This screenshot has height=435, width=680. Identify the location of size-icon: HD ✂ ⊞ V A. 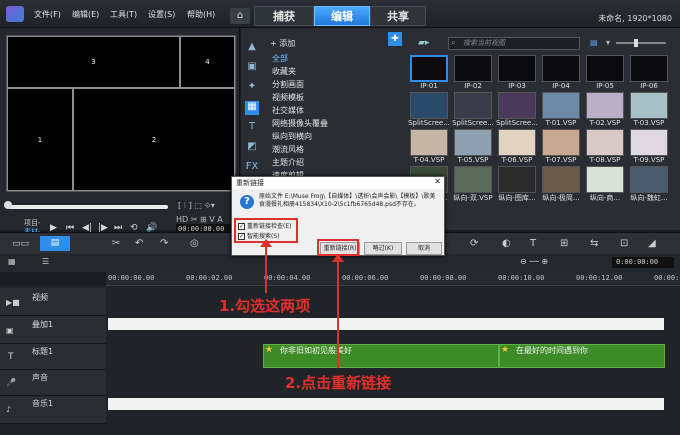
(199, 219).